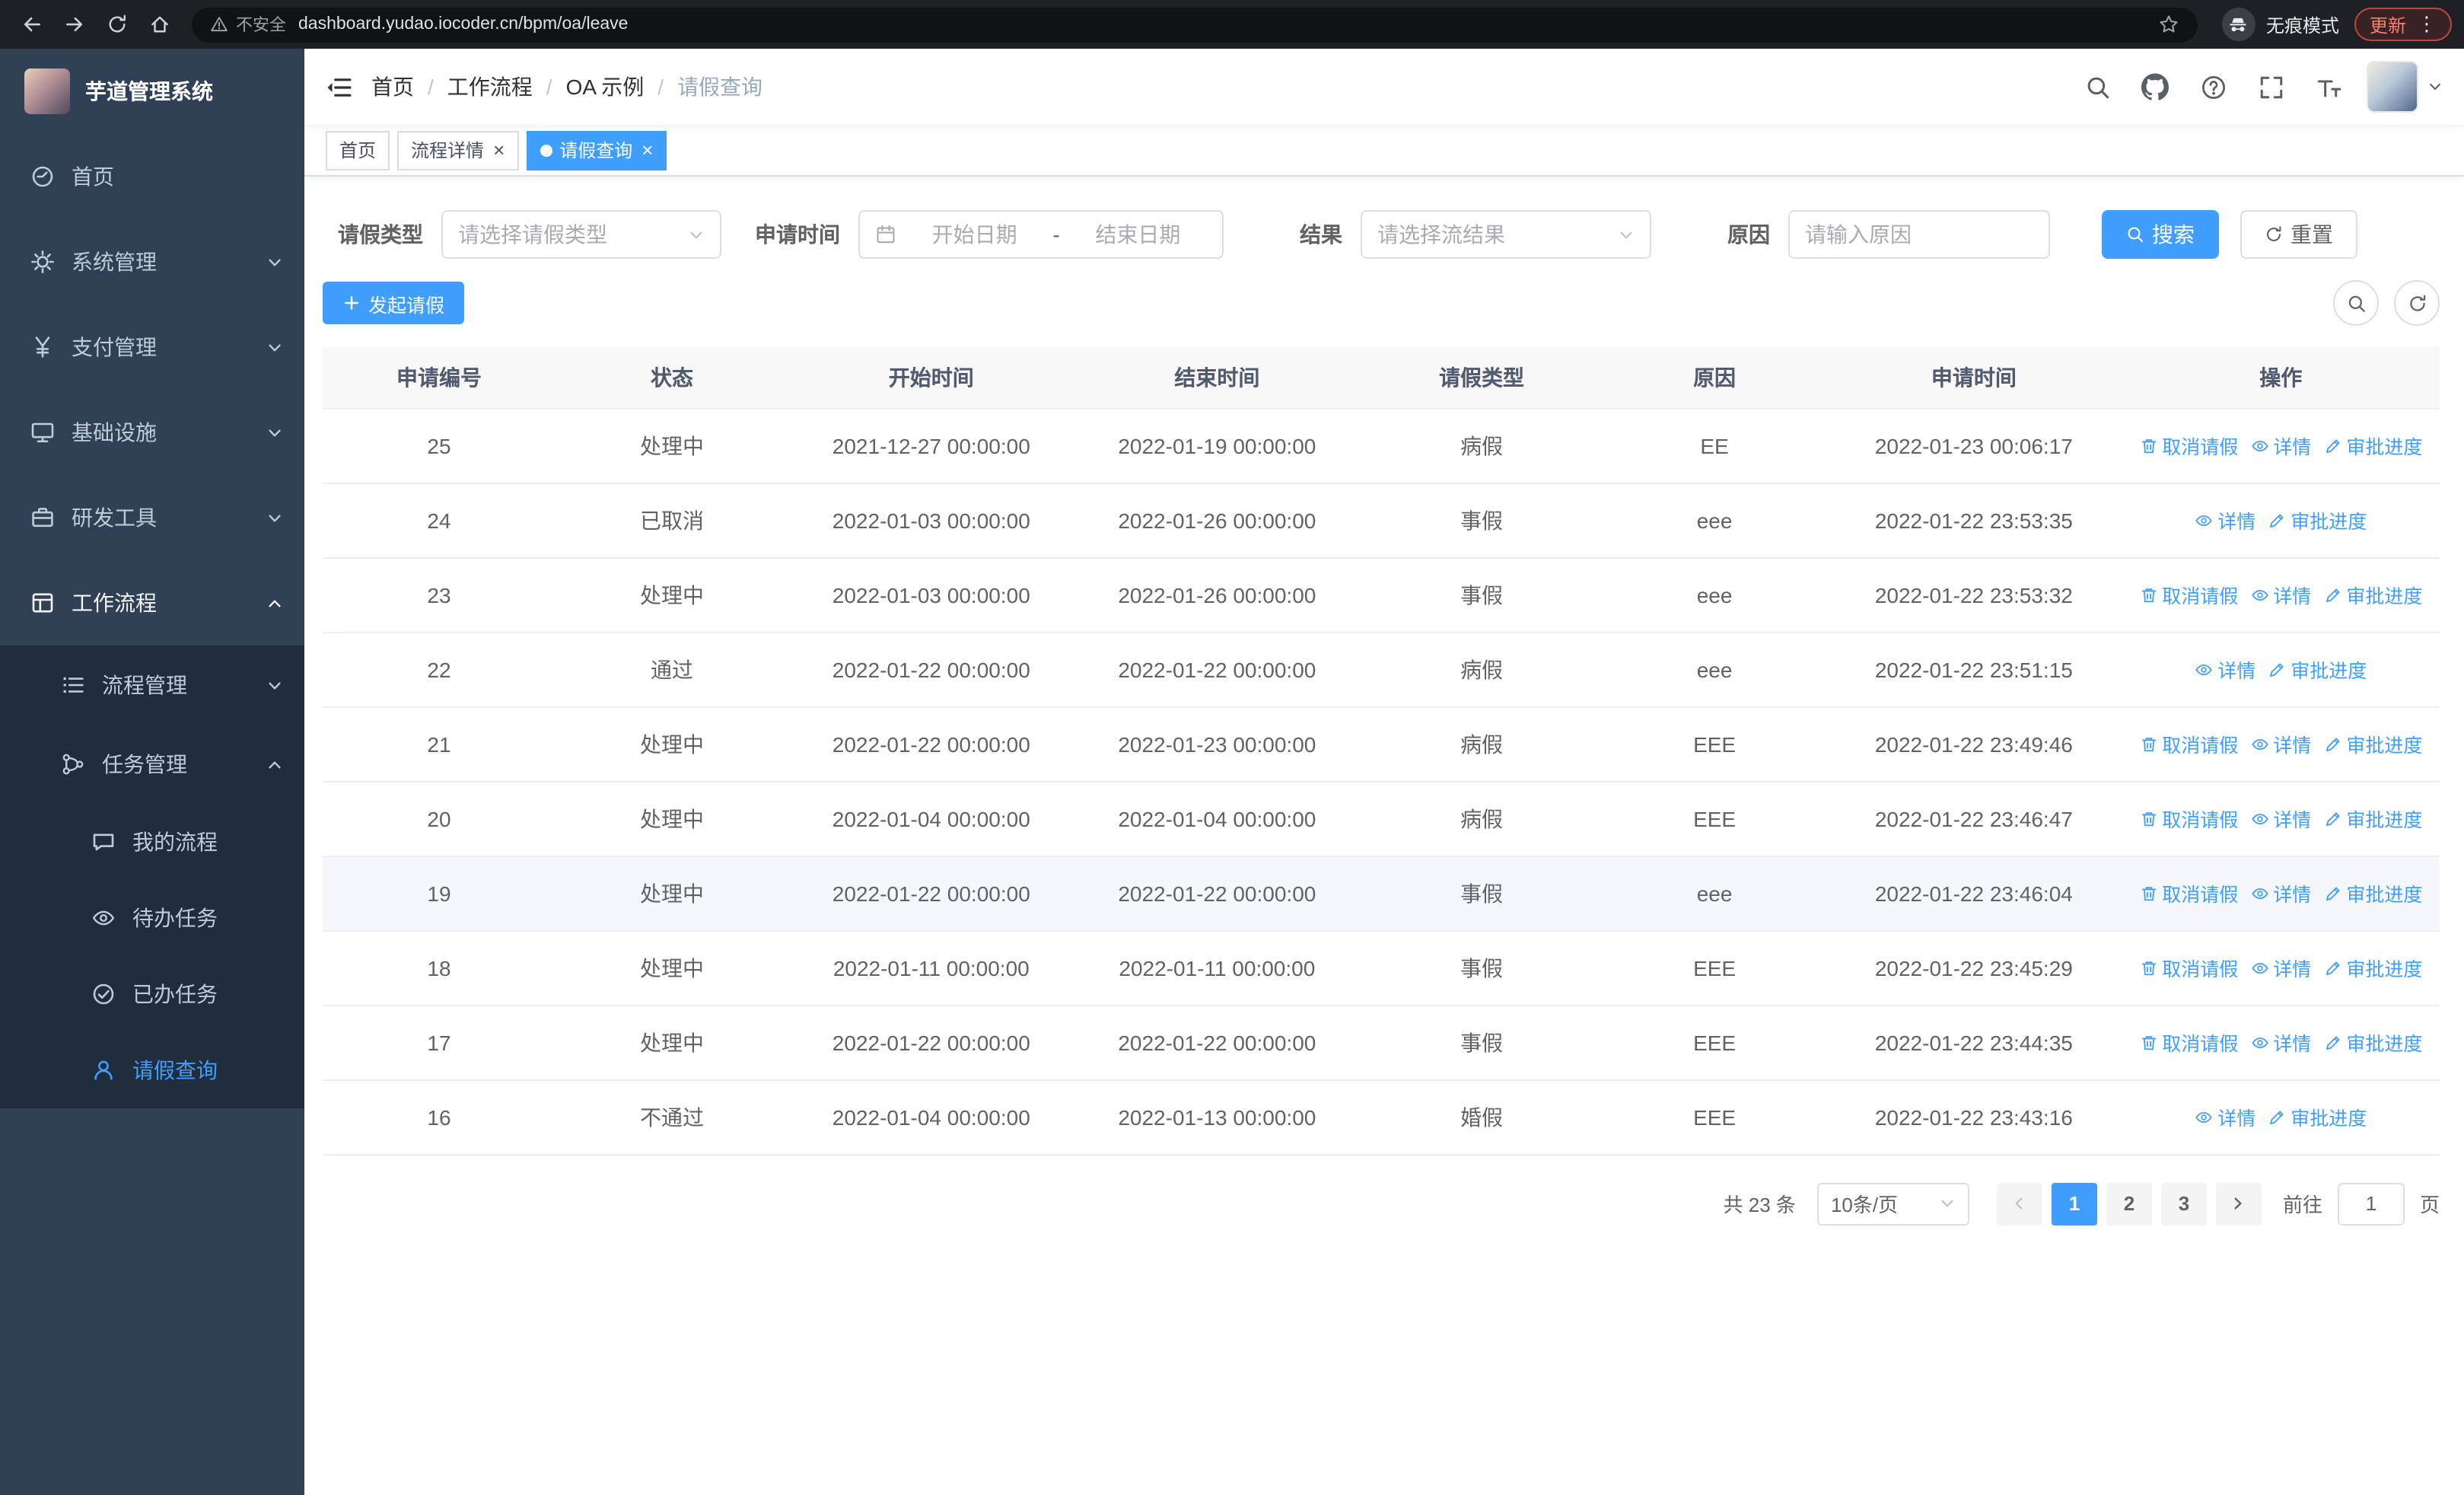  Describe the element at coordinates (1506, 234) in the screenshot. I see `result-select: 请选择流结果` at that location.